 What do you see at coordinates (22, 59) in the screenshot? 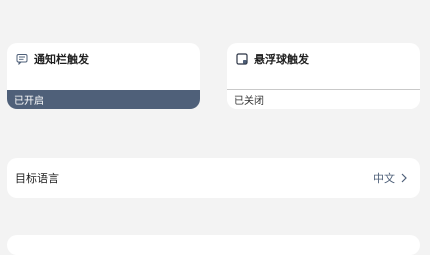
I see `notification-bar-icon` at bounding box center [22, 59].